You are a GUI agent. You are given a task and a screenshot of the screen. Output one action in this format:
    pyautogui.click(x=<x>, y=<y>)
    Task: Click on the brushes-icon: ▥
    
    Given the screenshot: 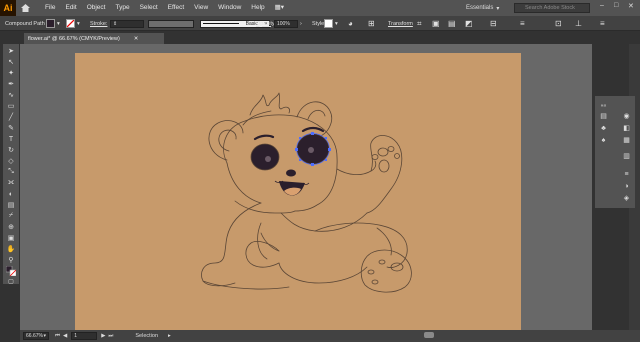 What is the action you would take?
    pyautogui.click(x=626, y=156)
    